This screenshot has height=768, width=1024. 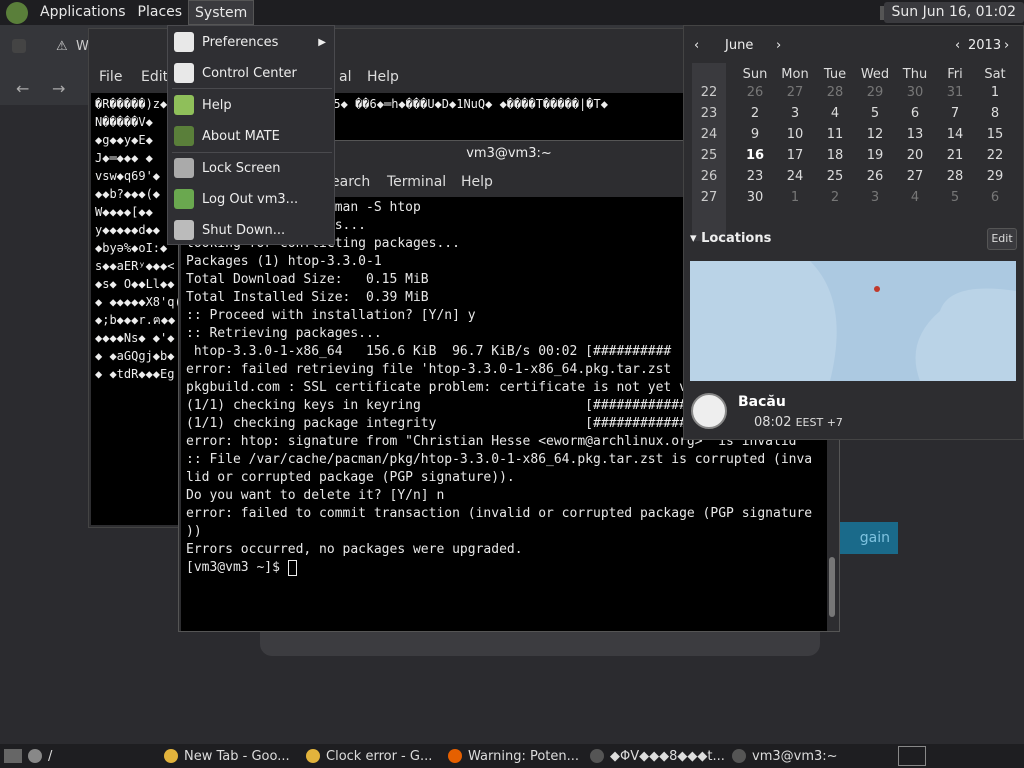 What do you see at coordinates (875, 134) in the screenshot?
I see `calendar-day: 12` at bounding box center [875, 134].